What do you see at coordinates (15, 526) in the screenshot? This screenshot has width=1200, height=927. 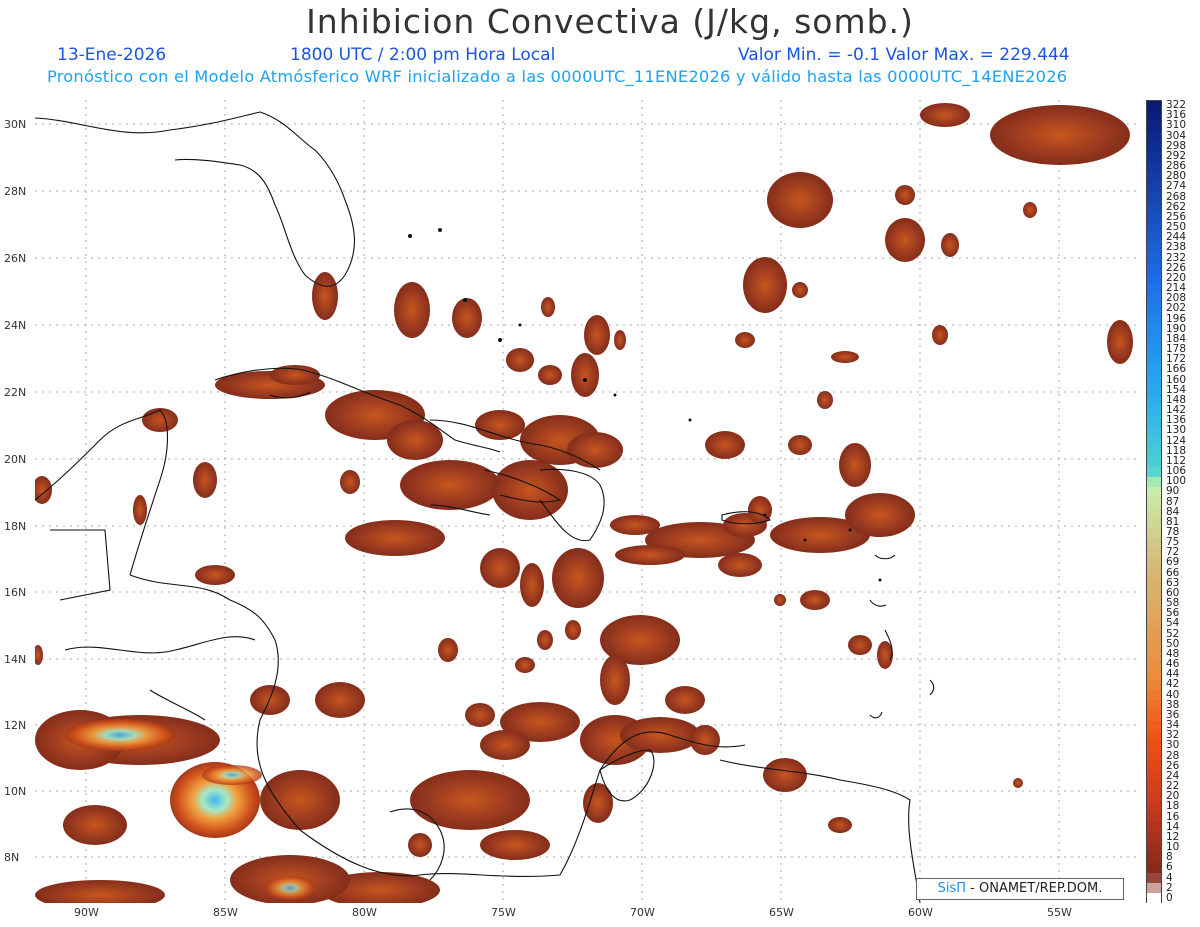 I see `lat-label-18n: 18N` at bounding box center [15, 526].